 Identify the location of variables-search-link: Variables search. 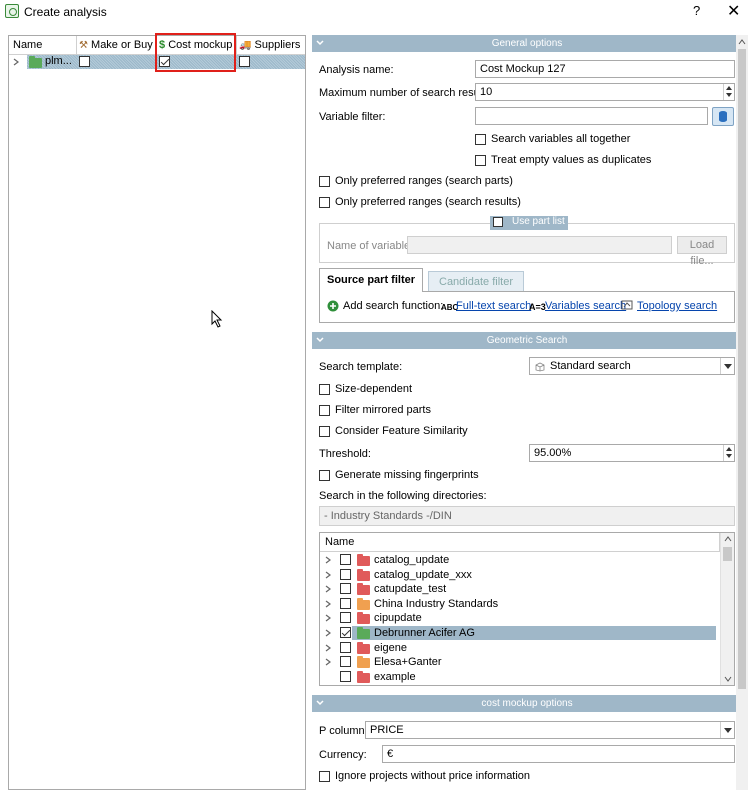
(585, 306).